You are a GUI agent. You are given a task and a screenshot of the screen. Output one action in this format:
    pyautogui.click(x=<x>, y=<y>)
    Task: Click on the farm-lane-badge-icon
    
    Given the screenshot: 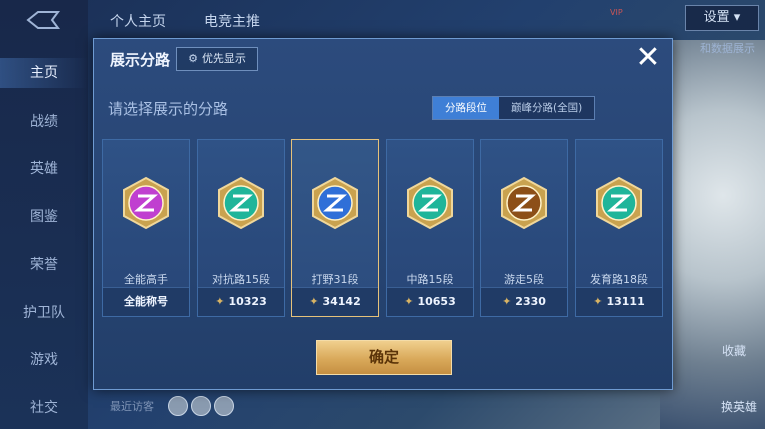 What is the action you would take?
    pyautogui.click(x=619, y=203)
    